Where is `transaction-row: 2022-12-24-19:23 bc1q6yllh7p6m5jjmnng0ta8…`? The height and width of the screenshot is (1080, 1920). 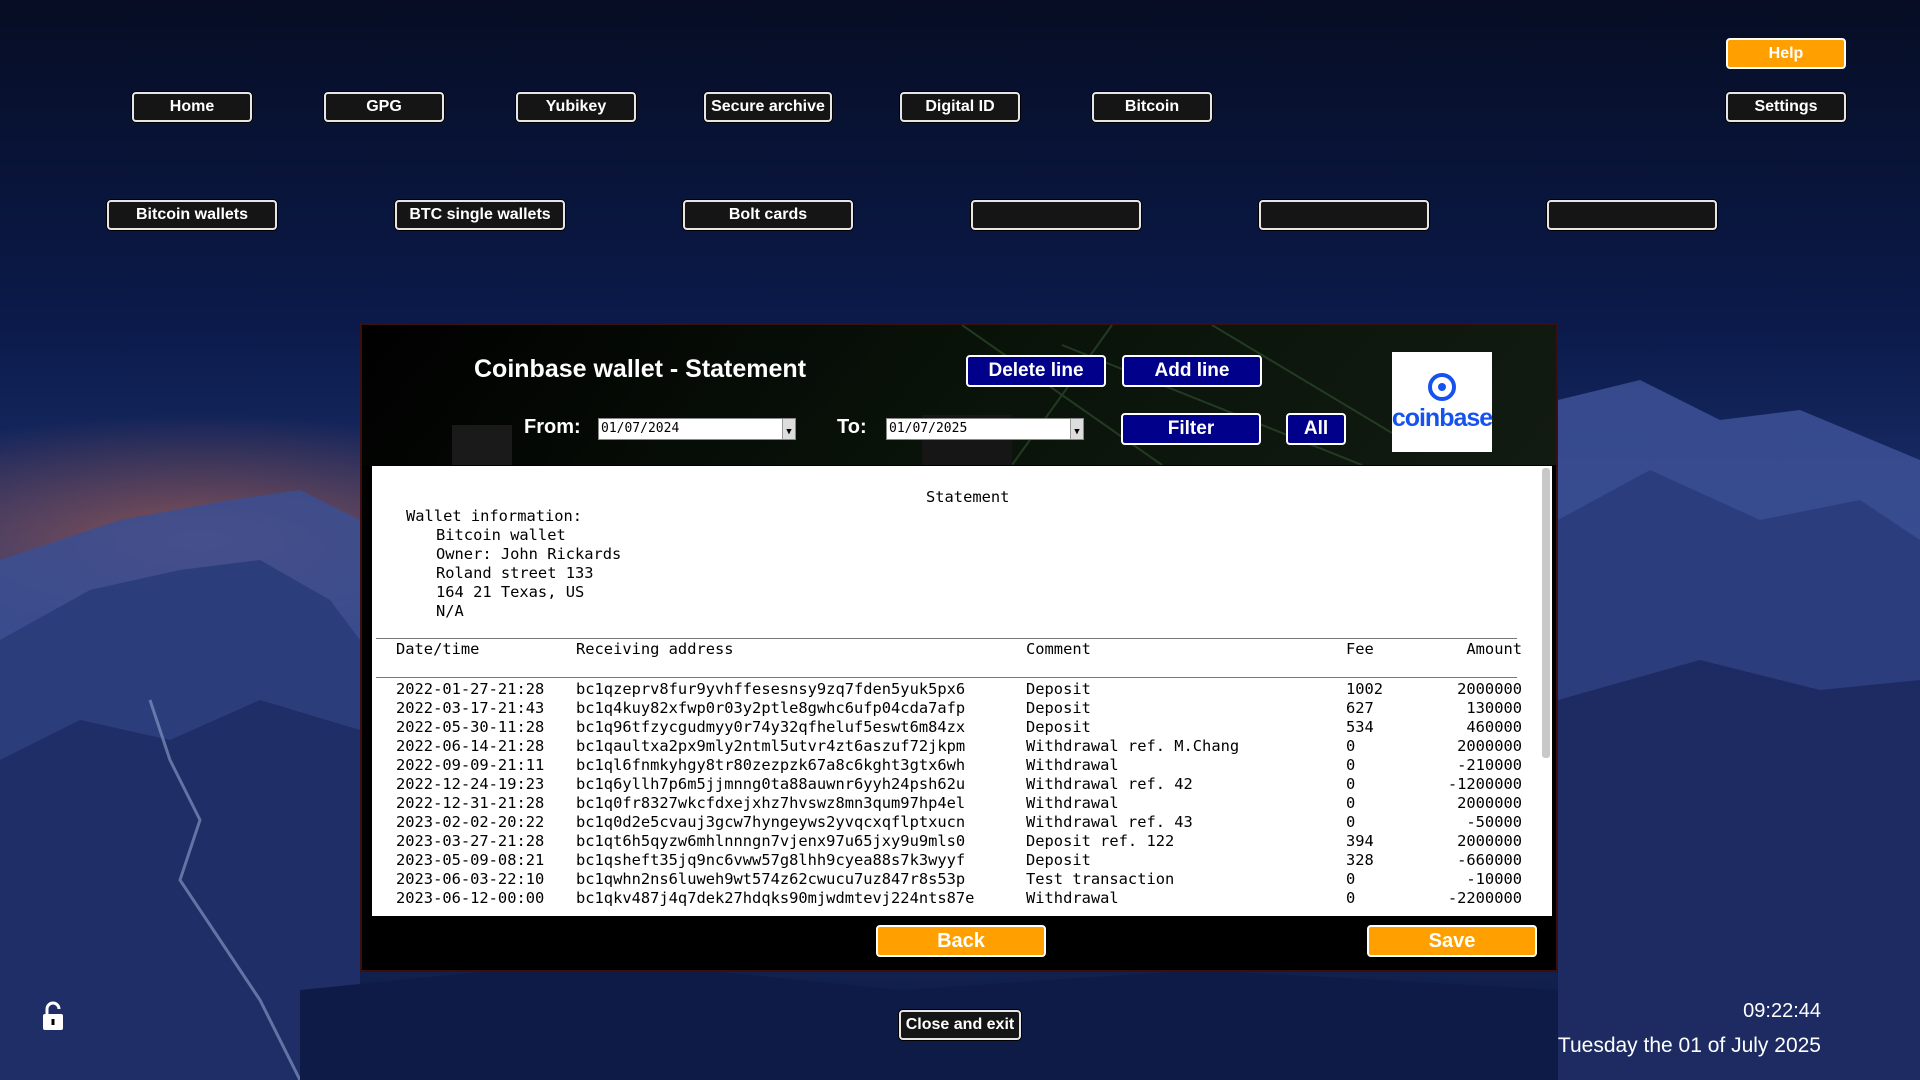
transaction-row: 2022-12-24-19:23 bc1q6yllh7p6m5jjmnng0ta8… is located at coordinates (957, 784).